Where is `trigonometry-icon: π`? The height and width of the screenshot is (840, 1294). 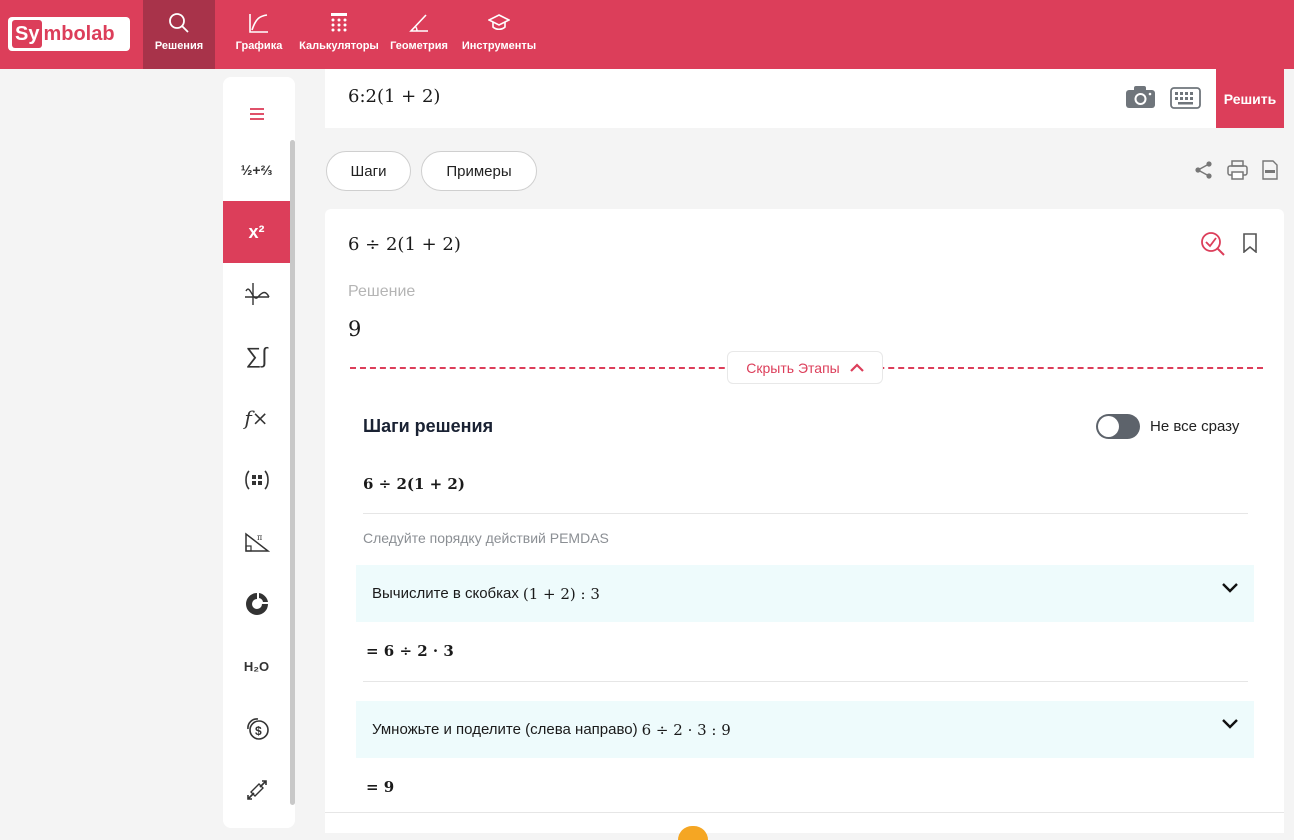
trigonometry-icon: π is located at coordinates (257, 542).